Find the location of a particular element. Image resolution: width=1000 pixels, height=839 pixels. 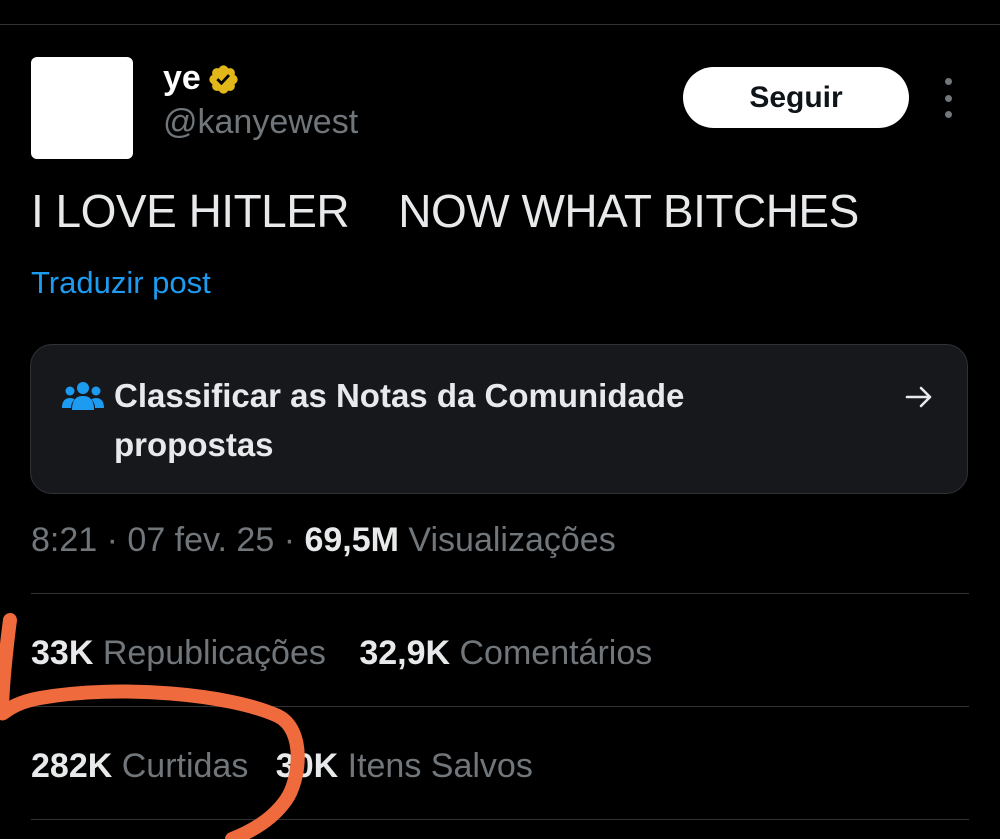

reposts-count: 33K is located at coordinates (62, 653).